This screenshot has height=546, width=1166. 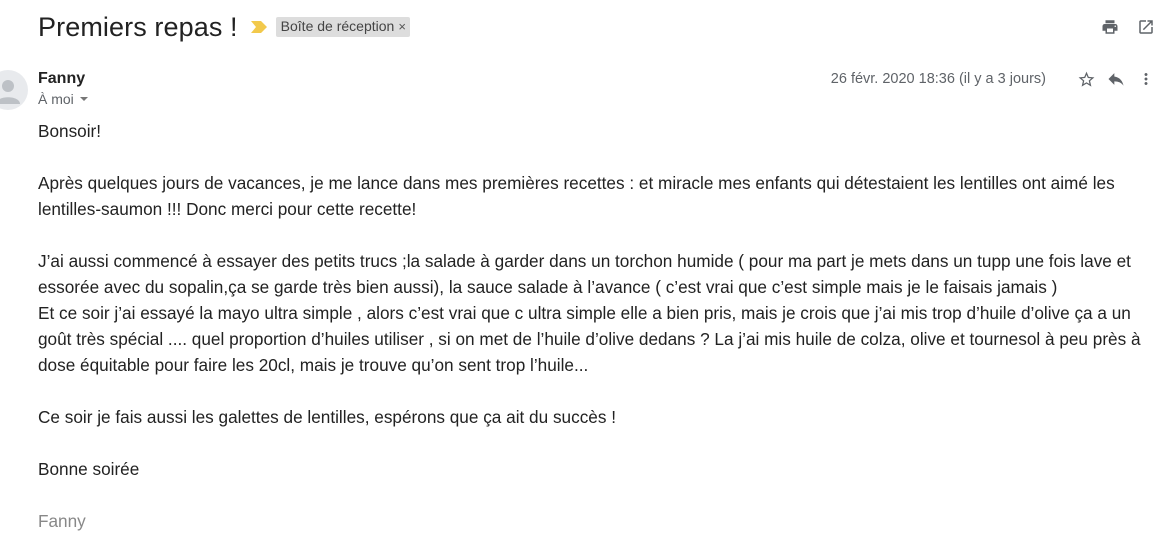 I want to click on message-date: 26 févr. 2020 18:36 (il y a 3 jours), so click(x=938, y=79).